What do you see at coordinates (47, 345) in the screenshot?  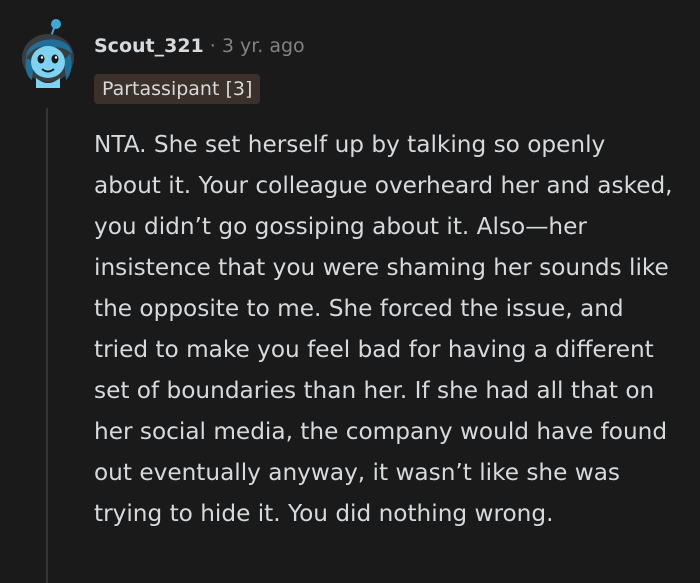 I see `thread-collapse-line` at bounding box center [47, 345].